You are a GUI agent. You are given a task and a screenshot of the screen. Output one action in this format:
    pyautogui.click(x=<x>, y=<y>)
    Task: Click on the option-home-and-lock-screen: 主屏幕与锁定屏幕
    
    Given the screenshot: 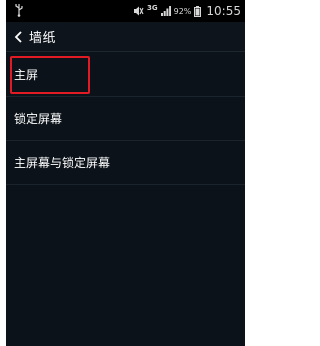 What is the action you would take?
    pyautogui.click(x=125, y=163)
    